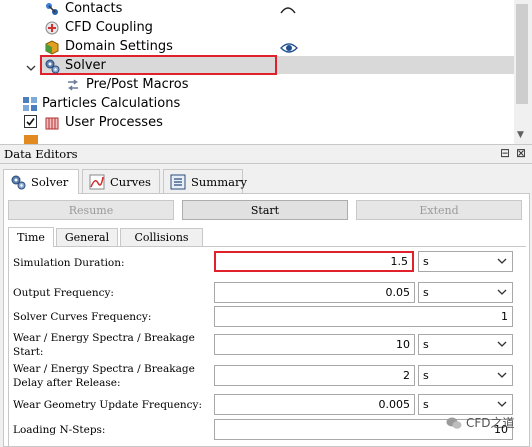  What do you see at coordinates (31, 139) in the screenshot?
I see `partial-tree-icon` at bounding box center [31, 139].